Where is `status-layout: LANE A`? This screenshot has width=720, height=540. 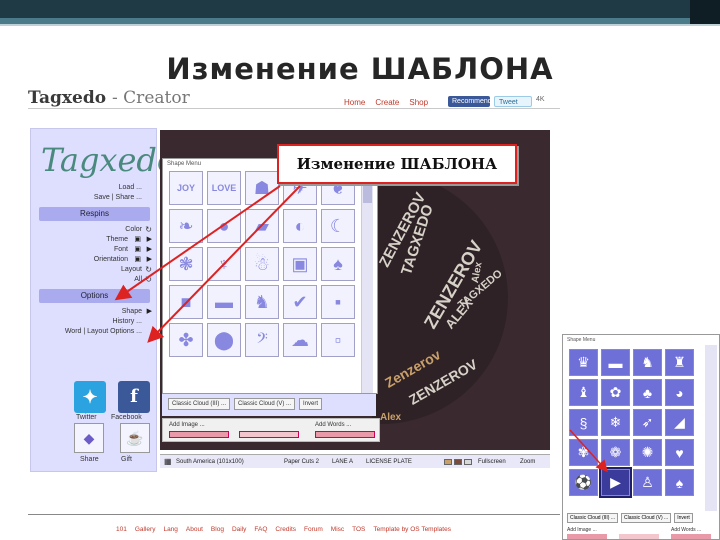 status-layout: LANE A is located at coordinates (342, 462).